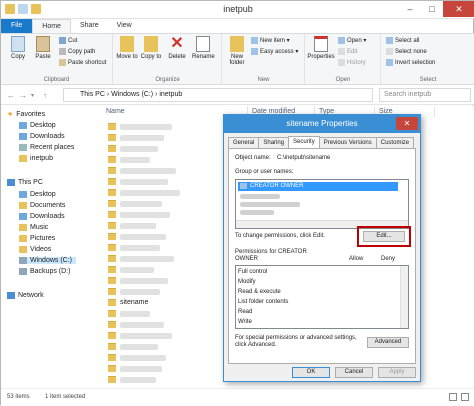 The image size is (474, 406). Describe the element at coordinates (237, 44) in the screenshot. I see `new-folder-large-icon` at that location.